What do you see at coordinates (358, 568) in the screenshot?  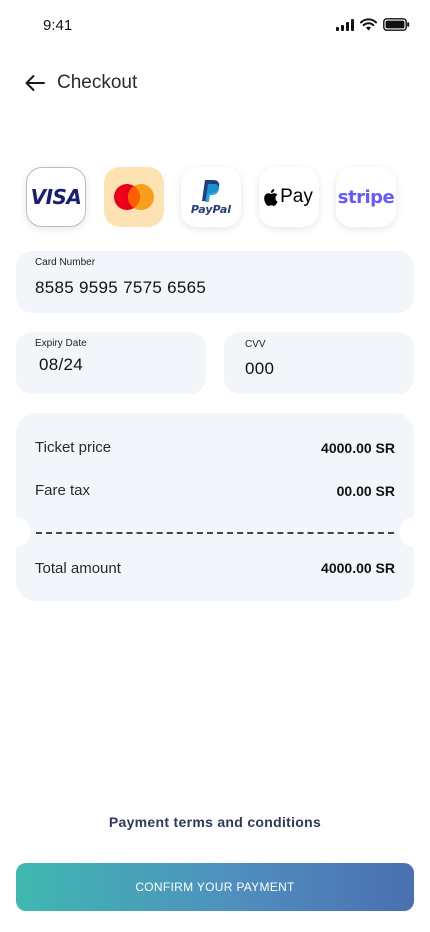 I see `total-amount-value: 4000.00 SR` at bounding box center [358, 568].